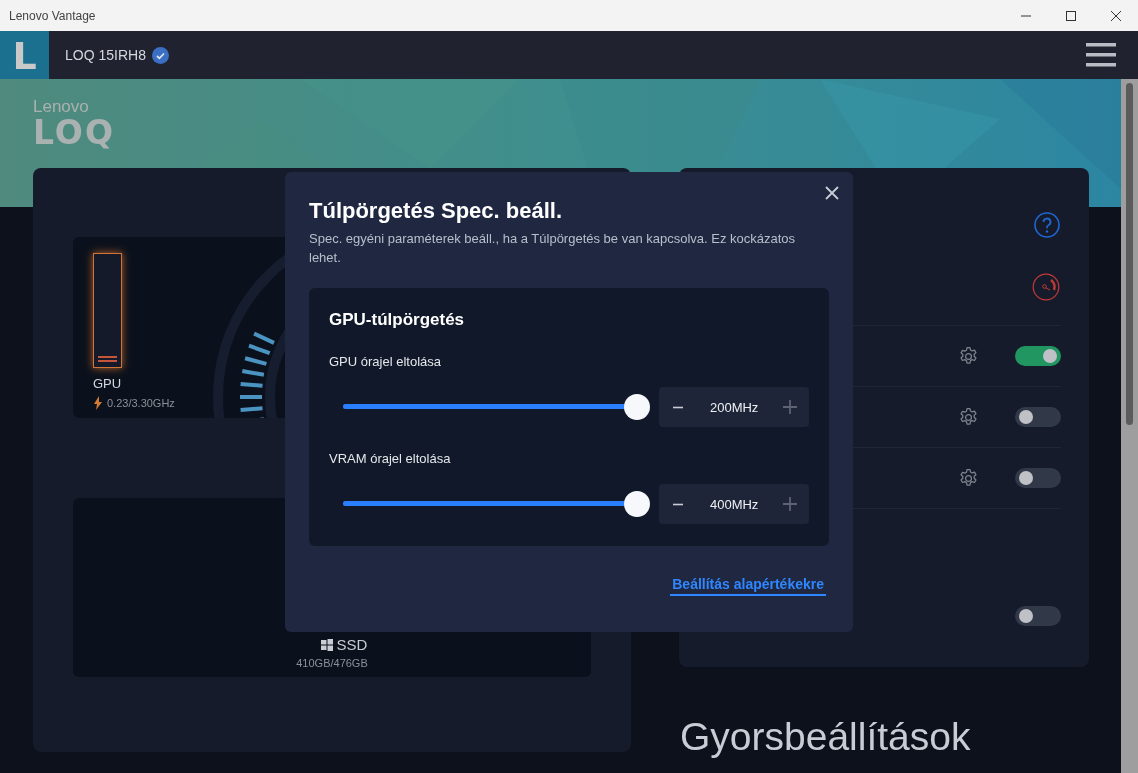 The width and height of the screenshot is (1138, 773). Describe the element at coordinates (74, 133) in the screenshot. I see `brand-logo: LOQ` at that location.